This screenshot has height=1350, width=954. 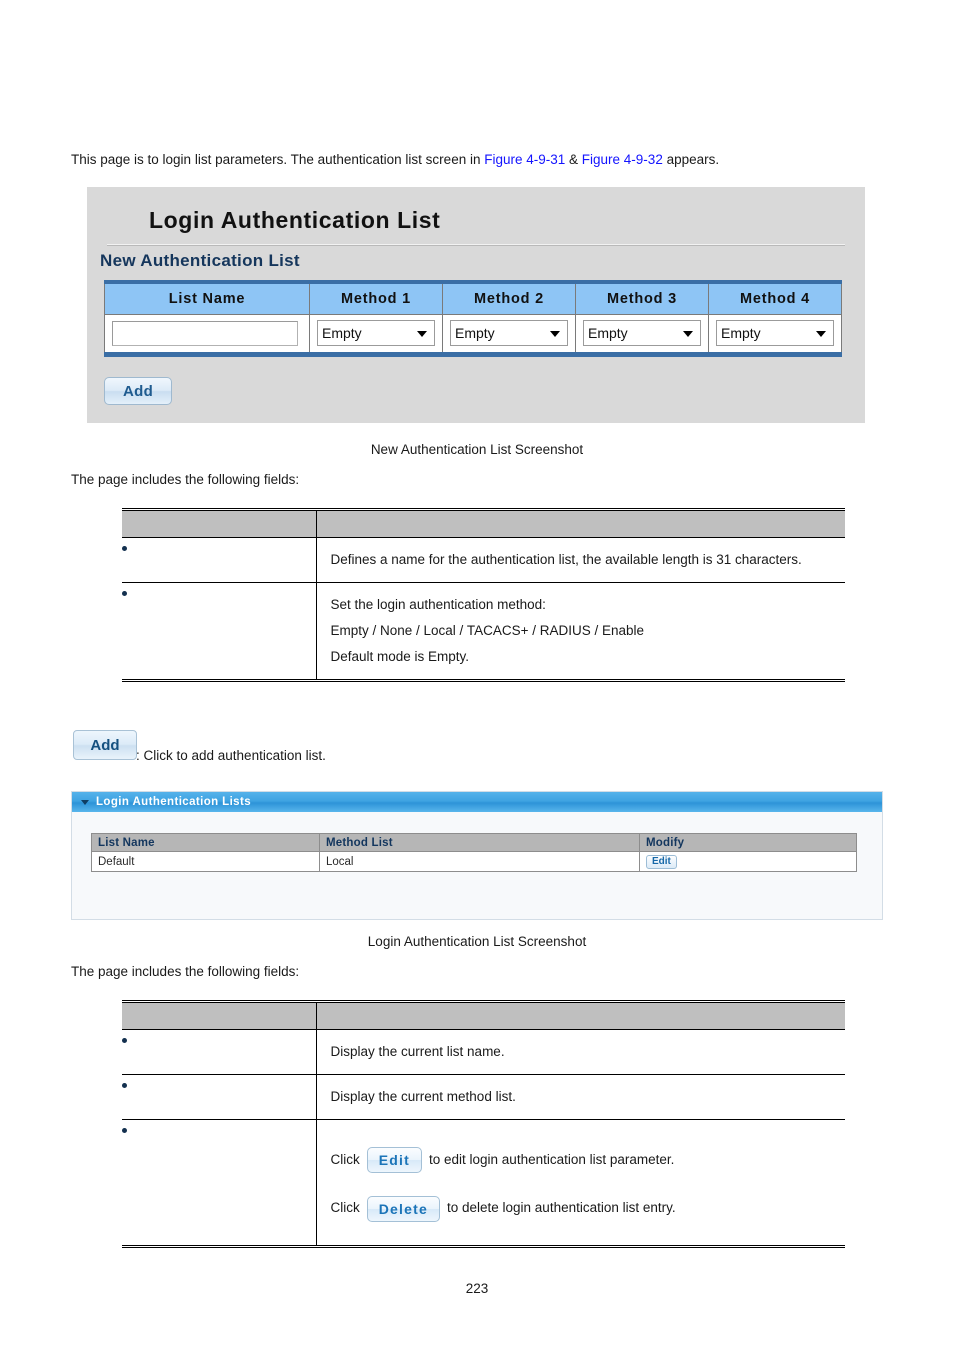 I want to click on page-title: Login Authentication List, so click(x=295, y=220).